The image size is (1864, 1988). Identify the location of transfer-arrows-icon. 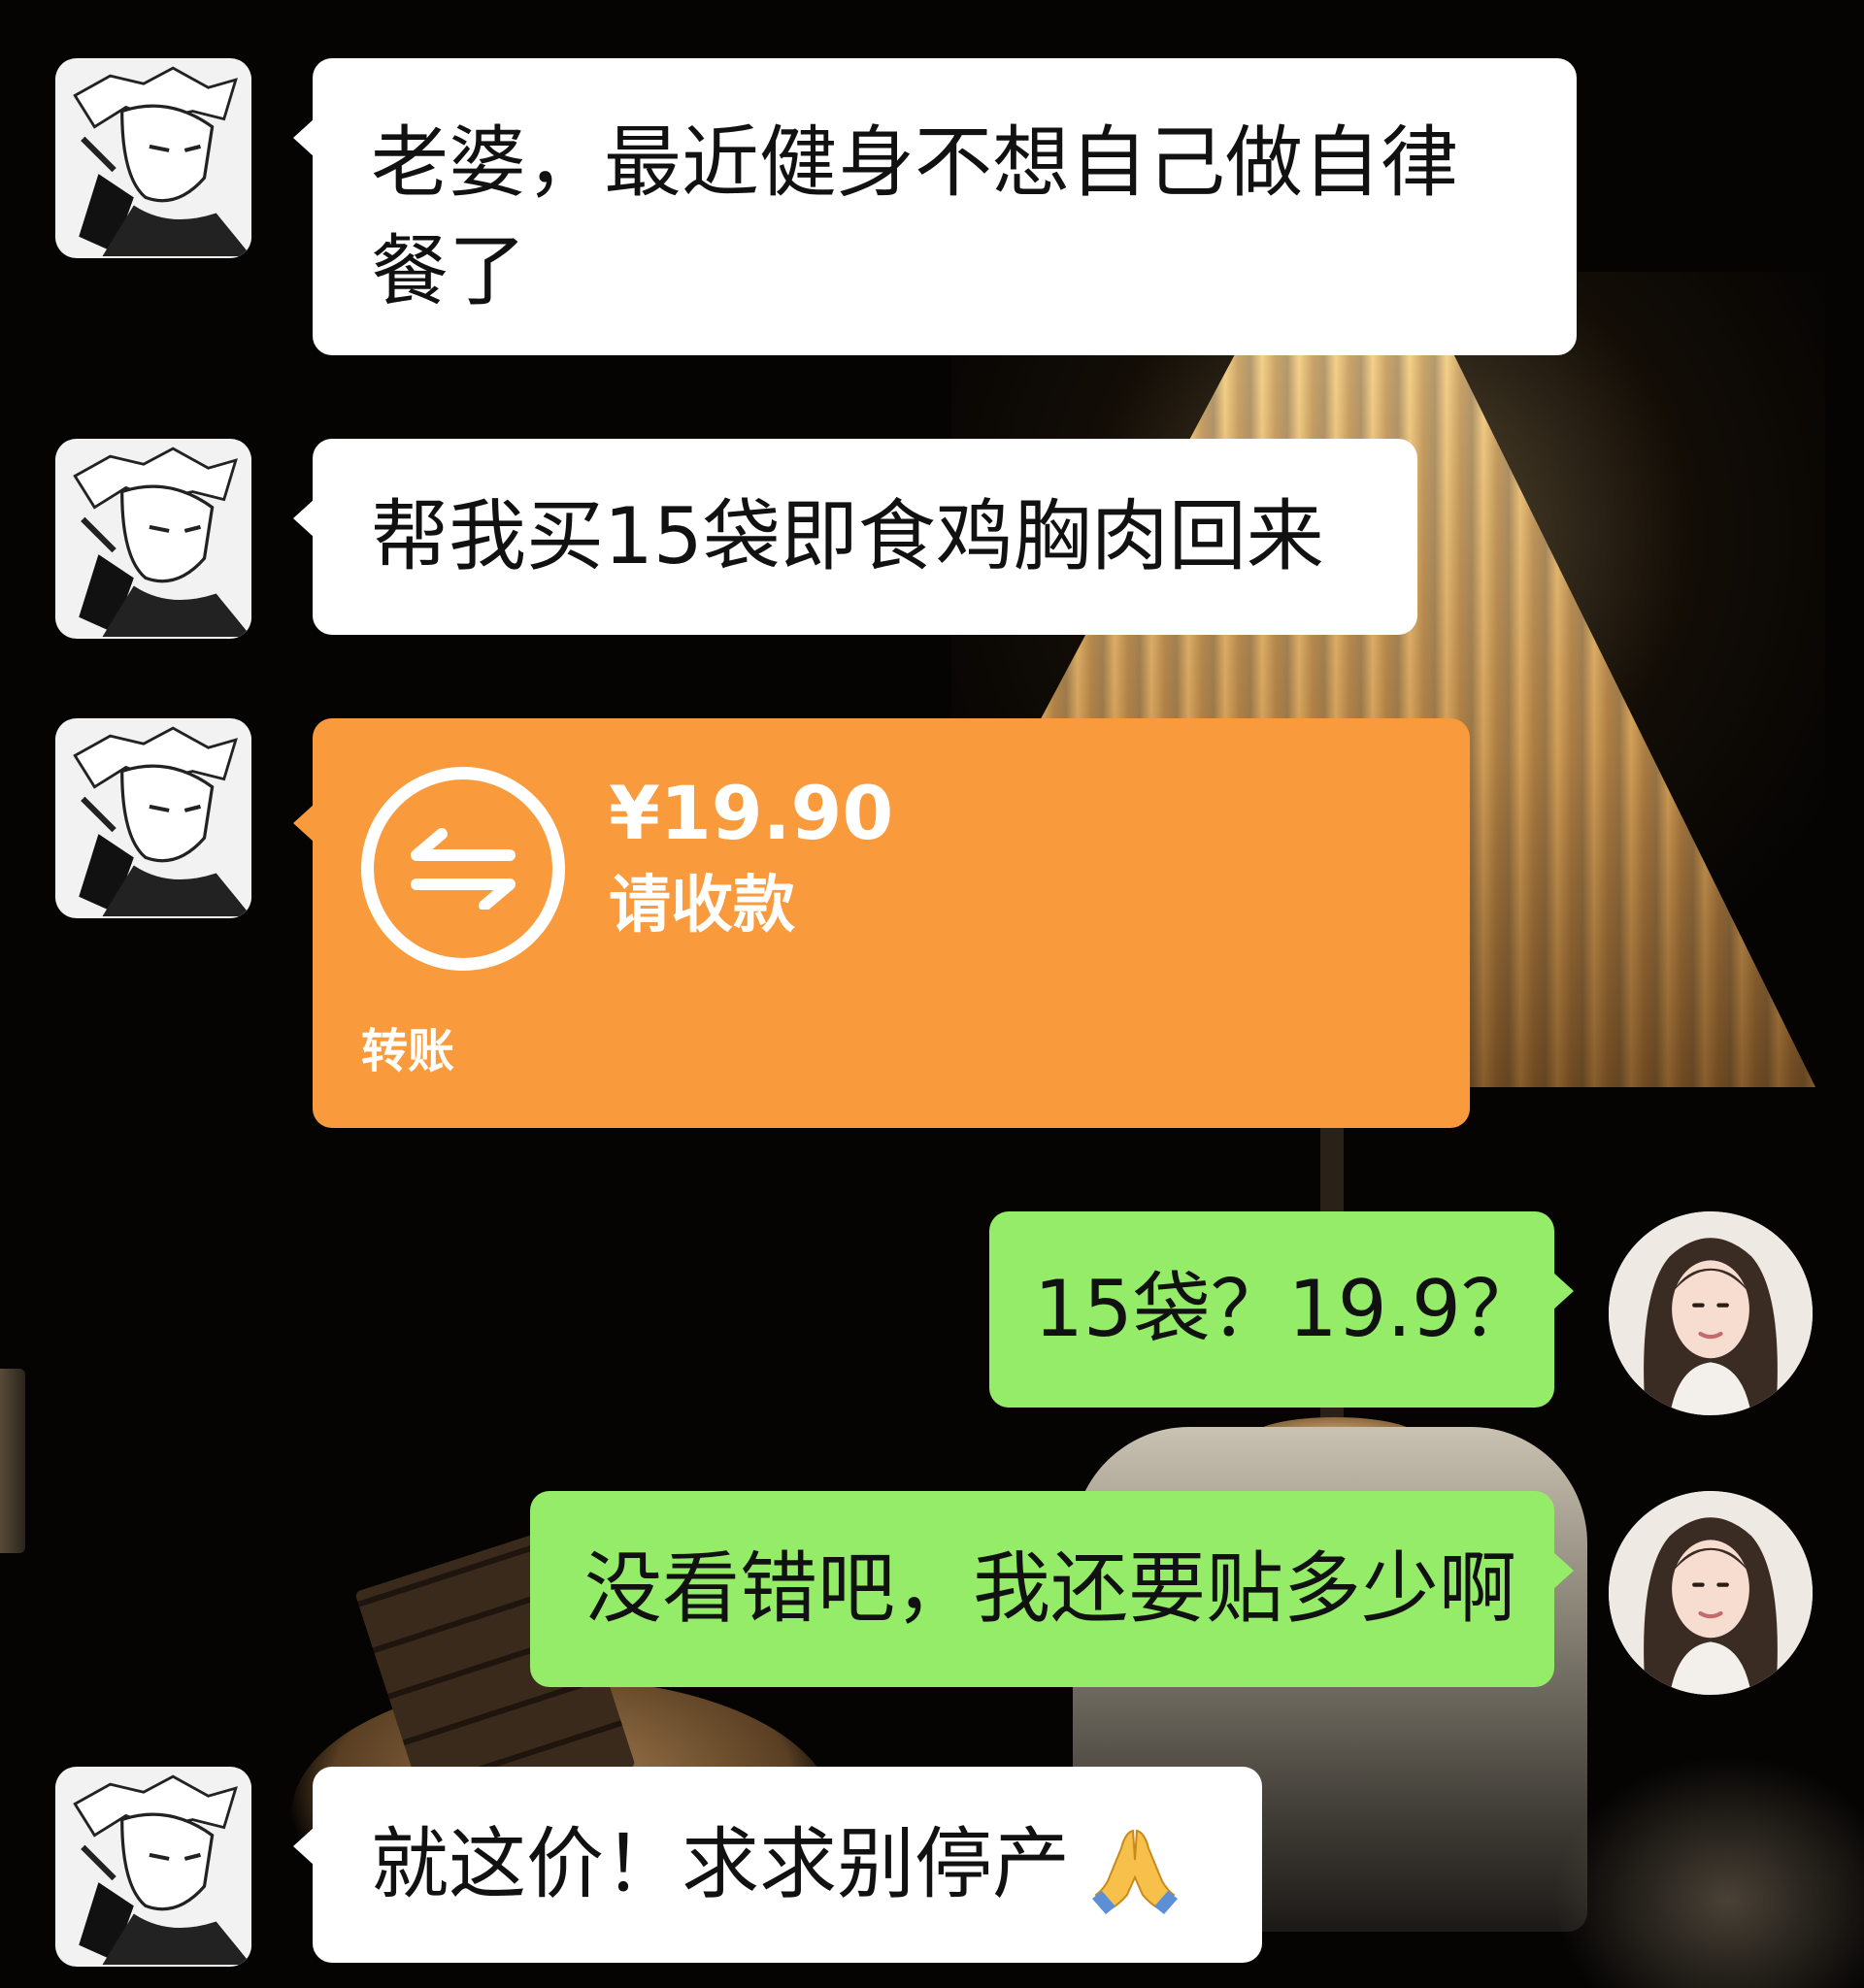
(463, 869).